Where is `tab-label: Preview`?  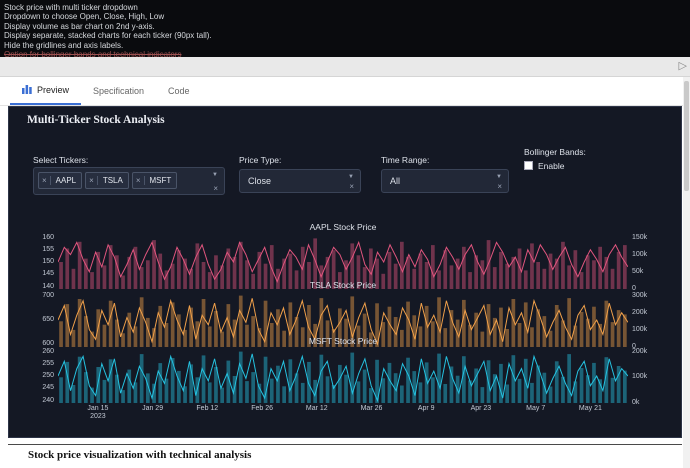 tab-label: Preview is located at coordinates (53, 90).